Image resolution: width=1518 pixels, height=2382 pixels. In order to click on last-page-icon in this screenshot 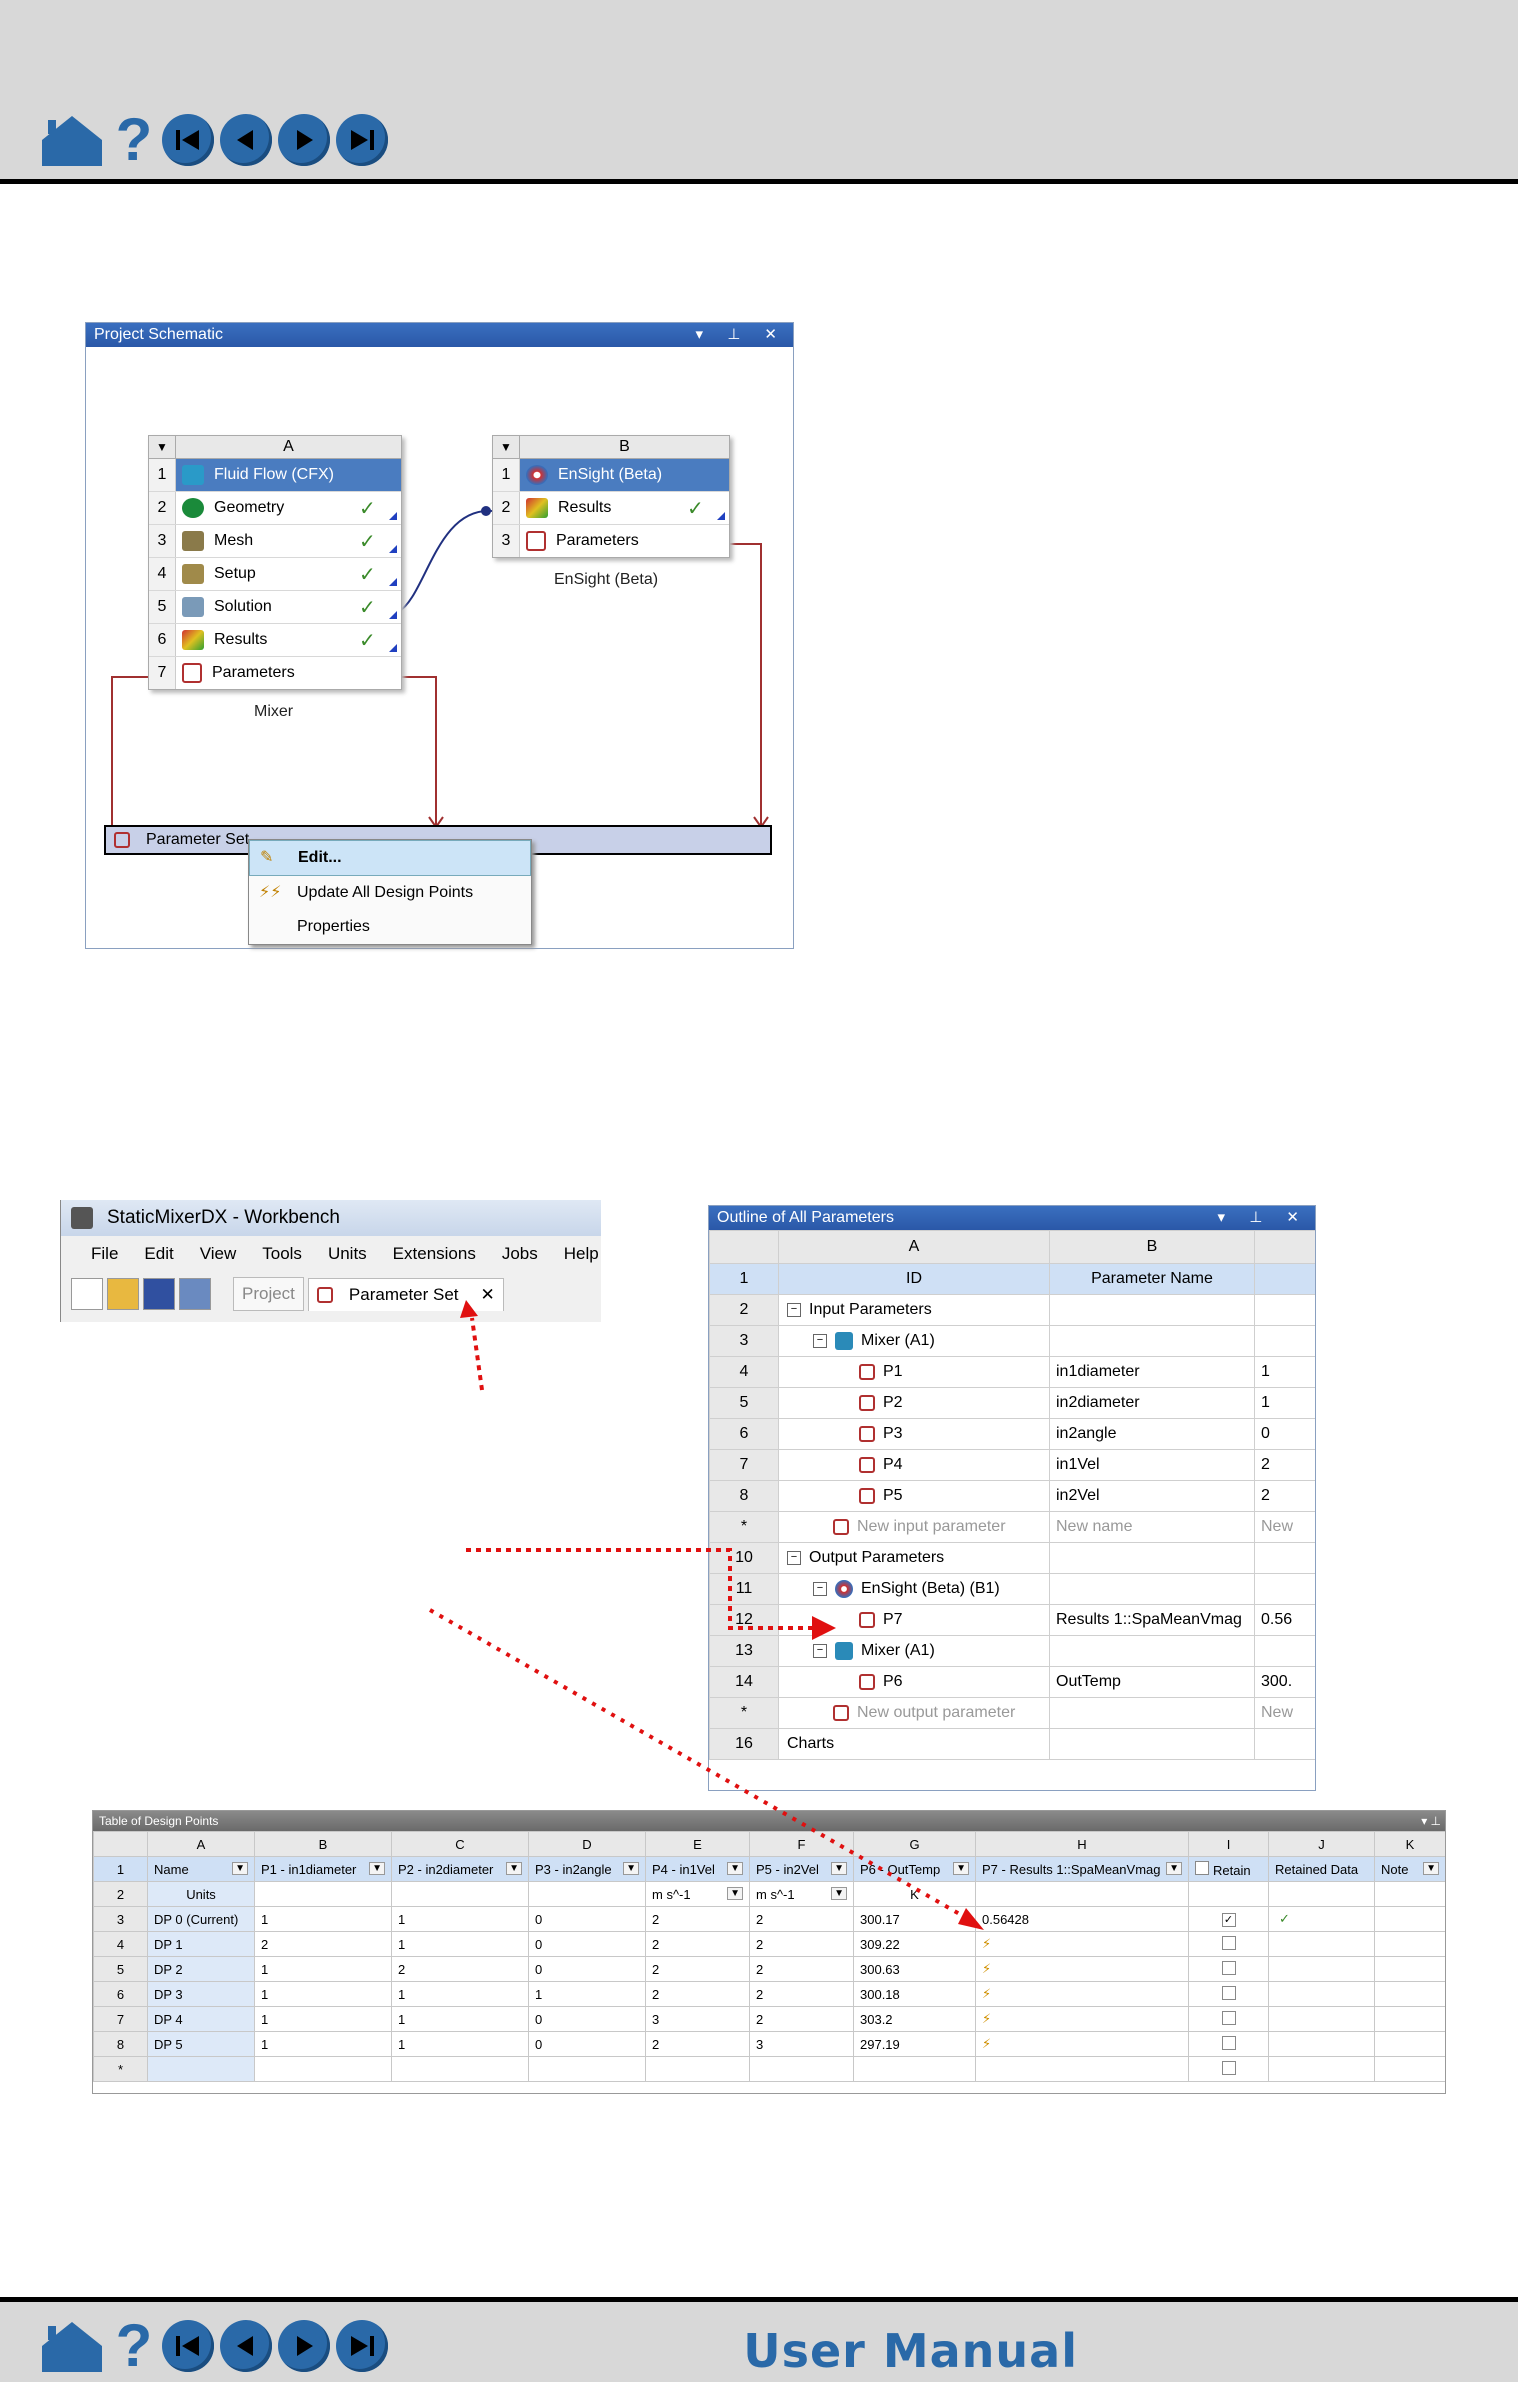, I will do `click(362, 2346)`.